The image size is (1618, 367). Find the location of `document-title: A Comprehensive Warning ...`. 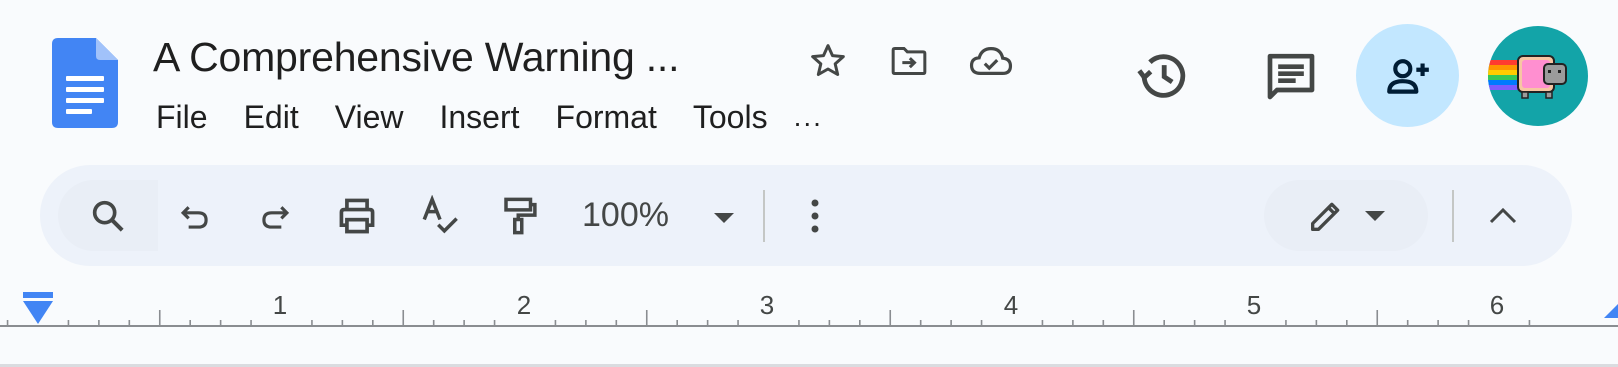

document-title: A Comprehensive Warning ... is located at coordinates (416, 57).